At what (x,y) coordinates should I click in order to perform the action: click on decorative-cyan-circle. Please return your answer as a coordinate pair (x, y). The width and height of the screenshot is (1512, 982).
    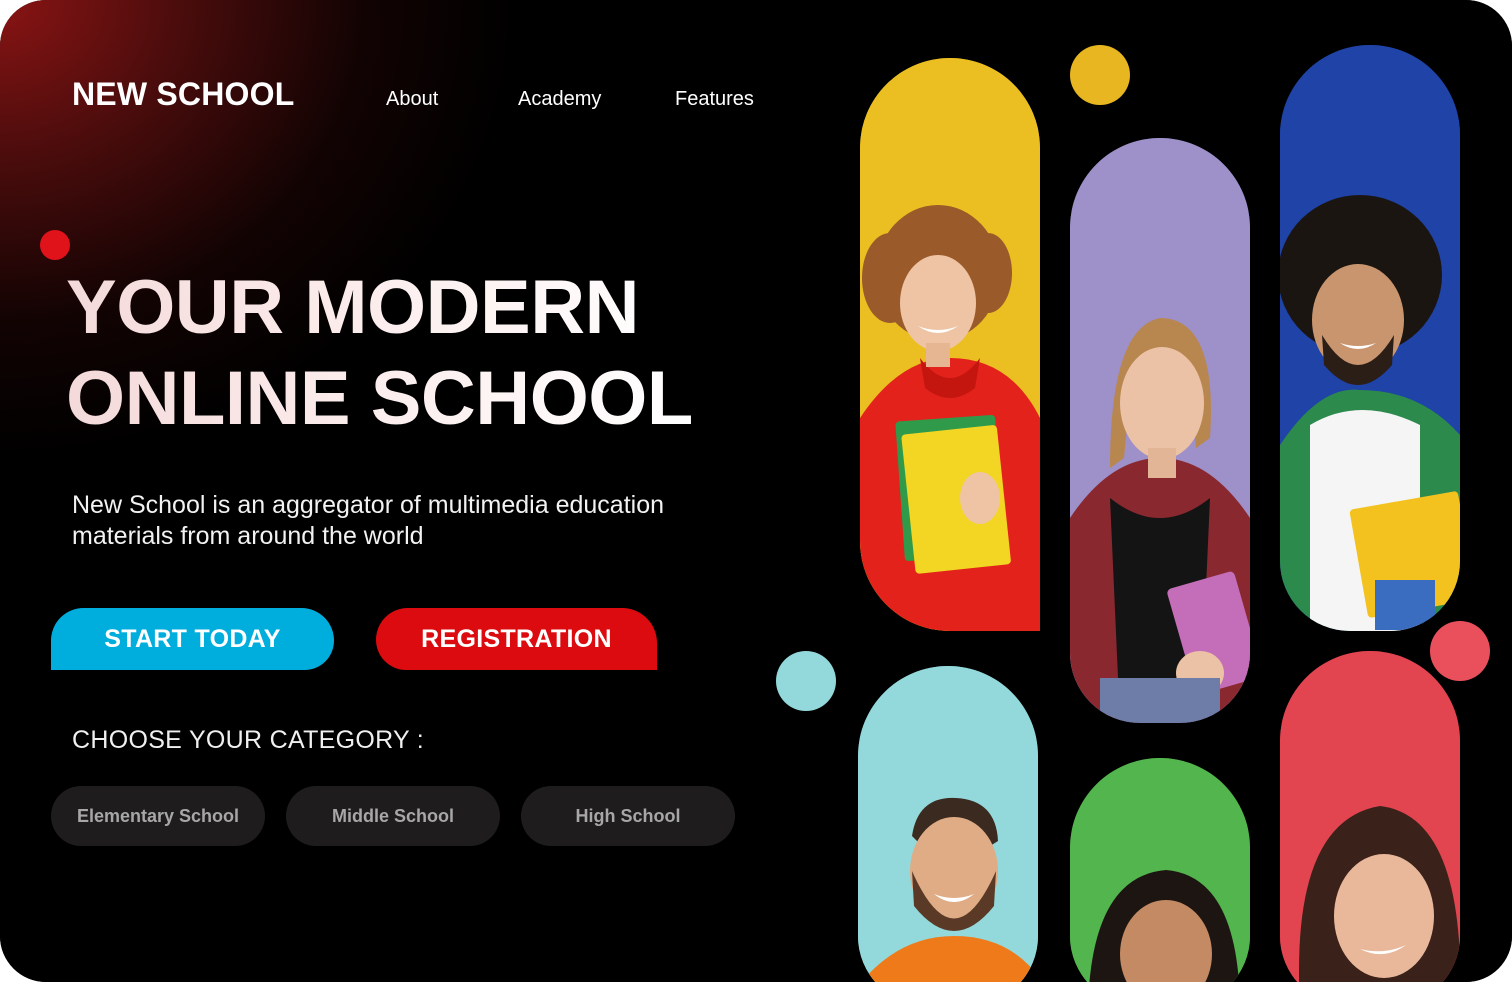
    Looking at the image, I should click on (806, 681).